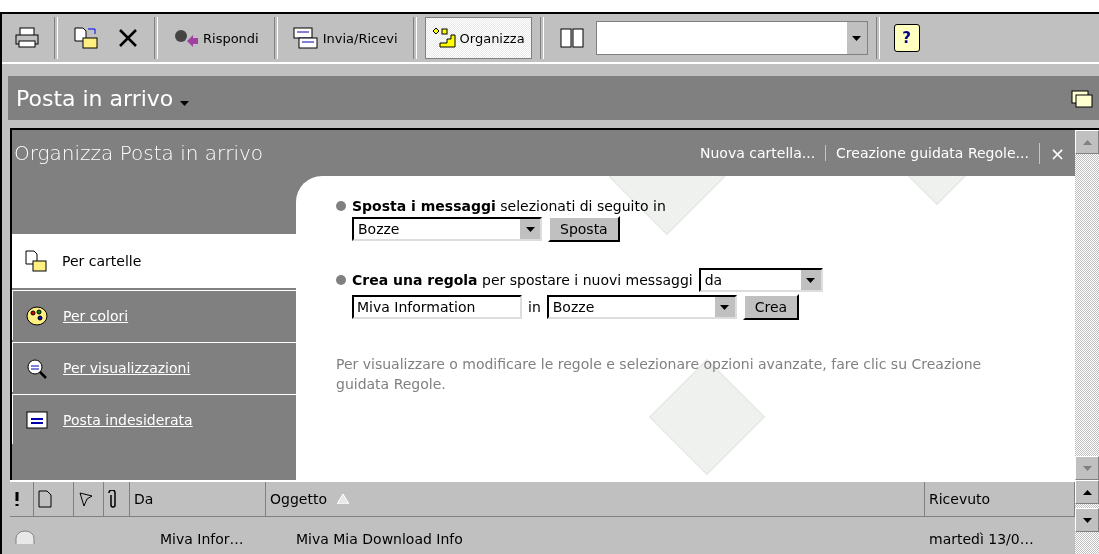 The width and height of the screenshot is (1099, 554). Describe the element at coordinates (906, 38) in the screenshot. I see `help-button: ?` at that location.